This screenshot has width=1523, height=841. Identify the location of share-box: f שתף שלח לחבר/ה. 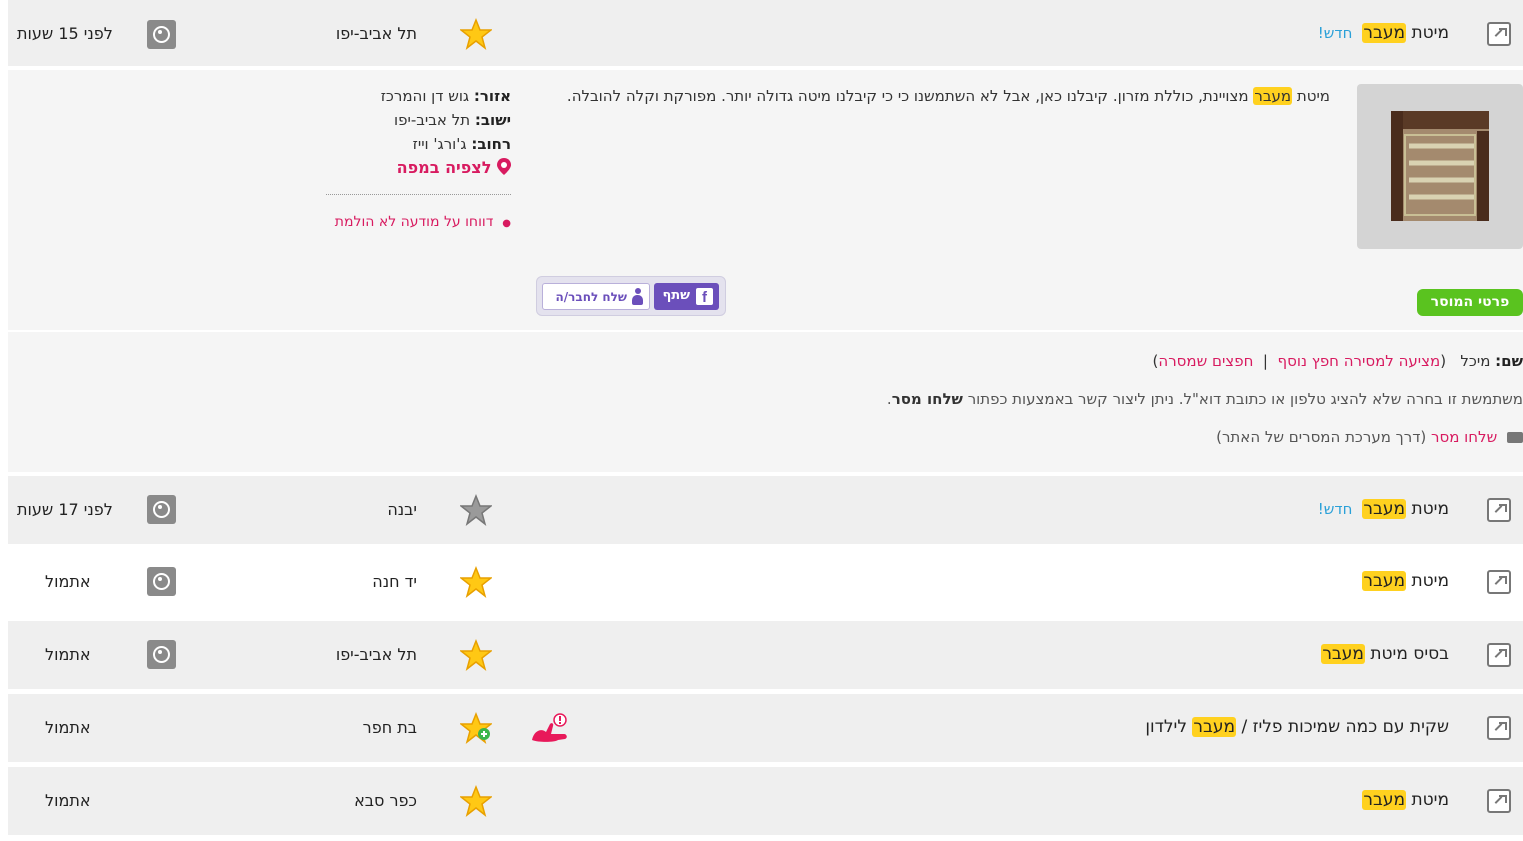
(631, 296).